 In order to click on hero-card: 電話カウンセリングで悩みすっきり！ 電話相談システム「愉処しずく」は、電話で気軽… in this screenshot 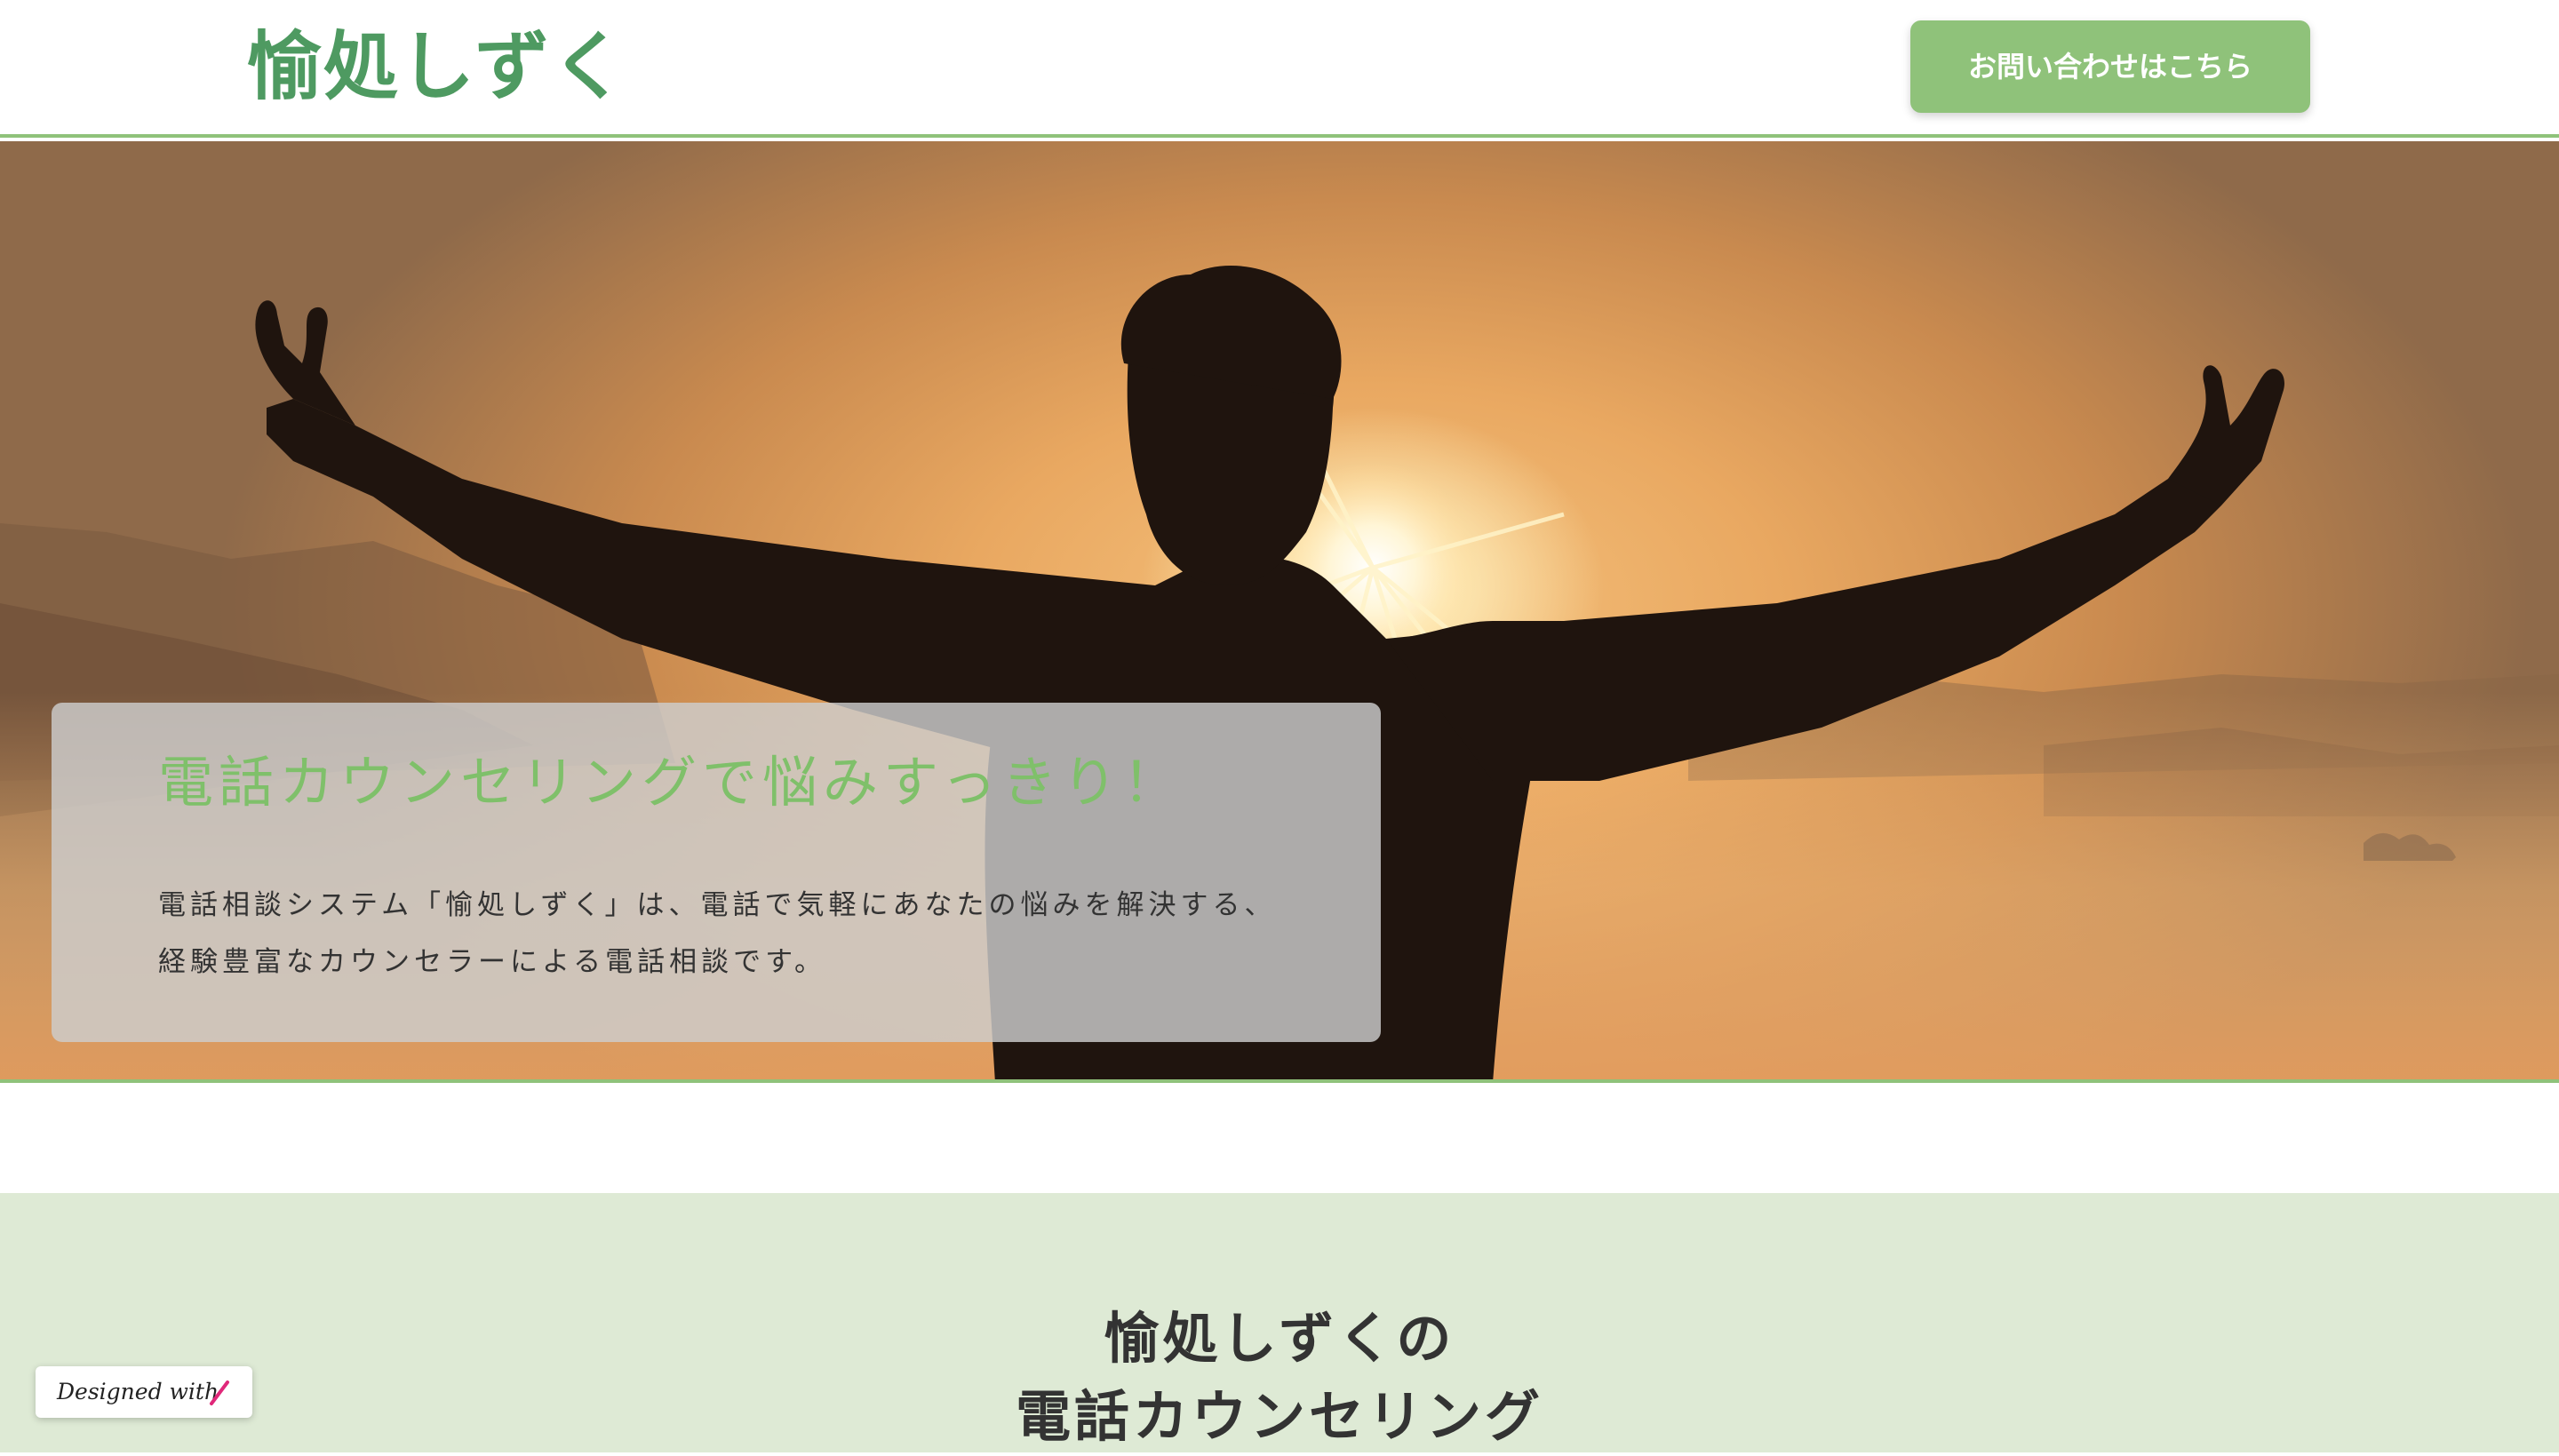, I will do `click(716, 872)`.